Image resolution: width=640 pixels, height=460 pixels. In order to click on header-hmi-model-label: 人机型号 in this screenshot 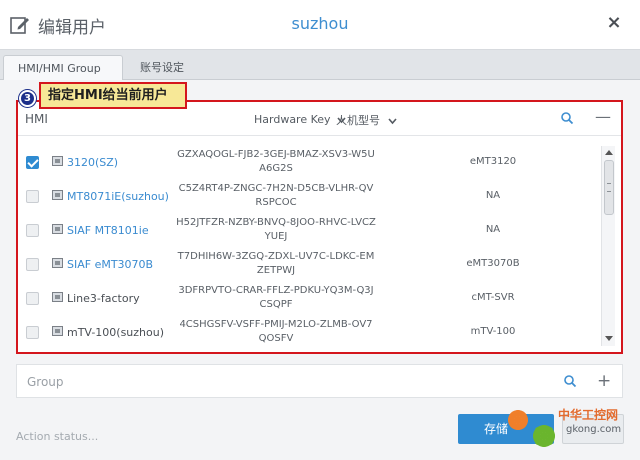, I will do `click(358, 120)`.